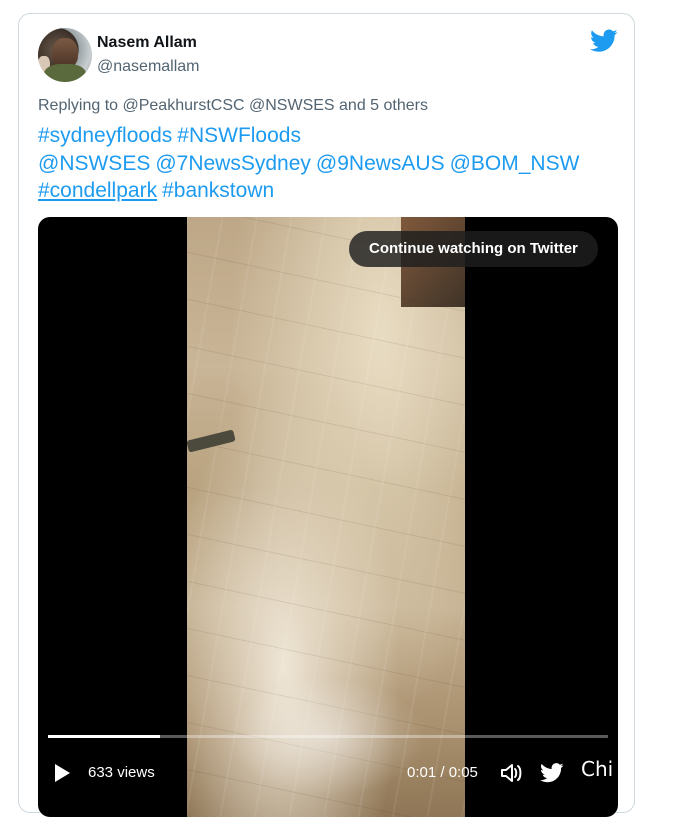  What do you see at coordinates (511, 773) in the screenshot?
I see `volume-icon` at bounding box center [511, 773].